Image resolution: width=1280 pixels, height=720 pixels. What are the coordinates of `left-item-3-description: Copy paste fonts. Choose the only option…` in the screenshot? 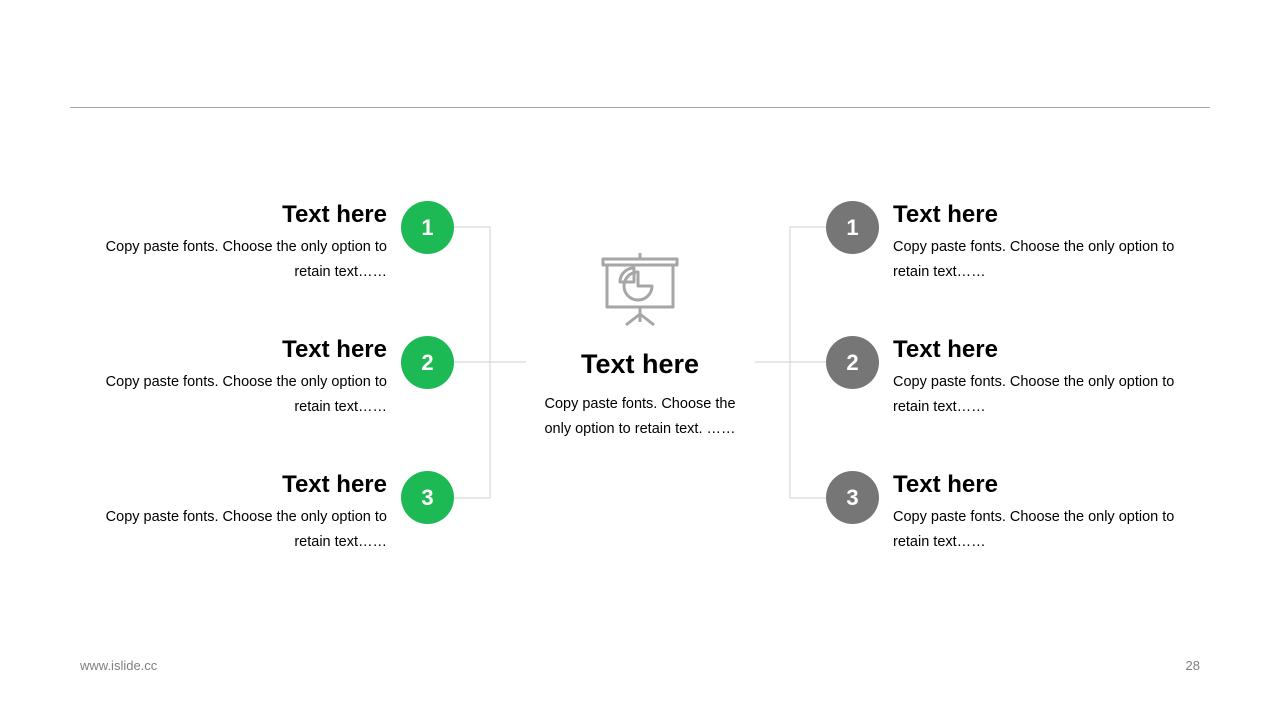 It's located at (246, 529).